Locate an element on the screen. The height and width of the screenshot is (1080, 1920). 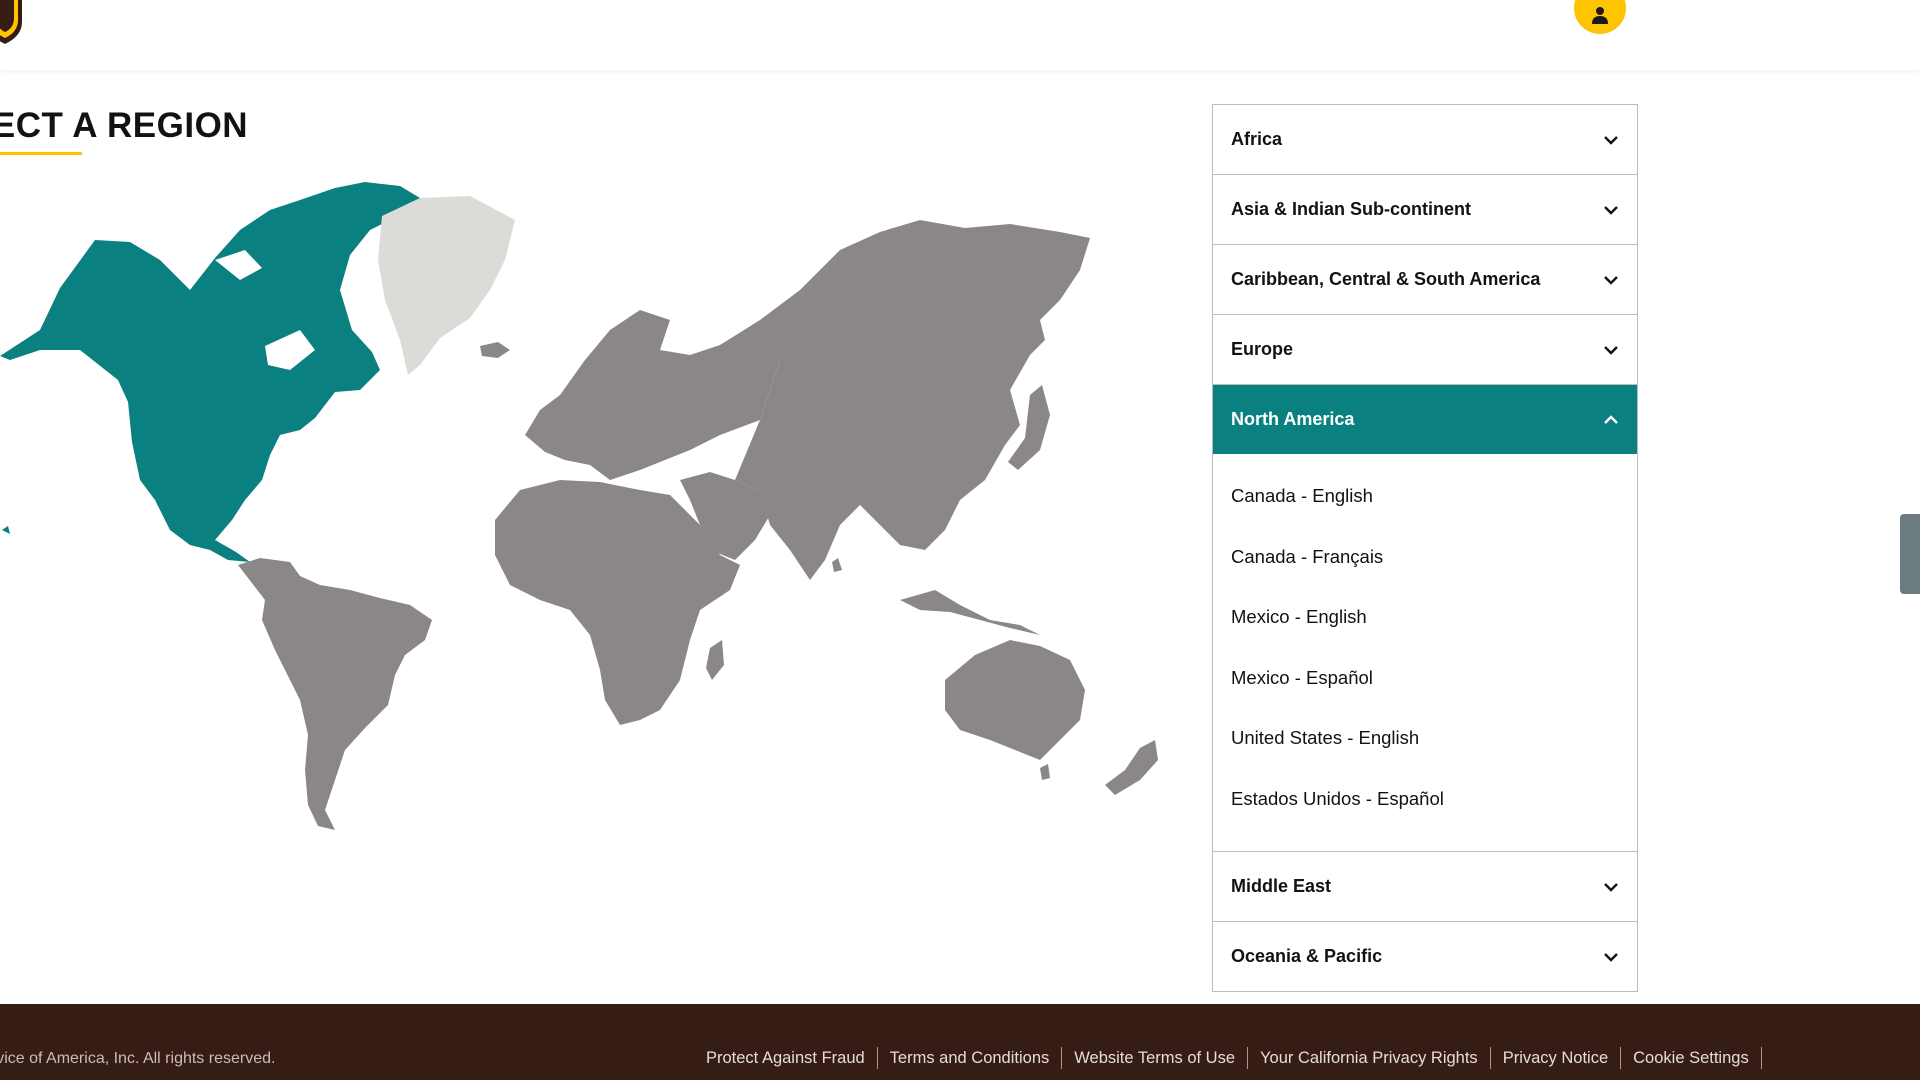
country-link-canada-francais: Canada - Français is located at coordinates (1425, 557).